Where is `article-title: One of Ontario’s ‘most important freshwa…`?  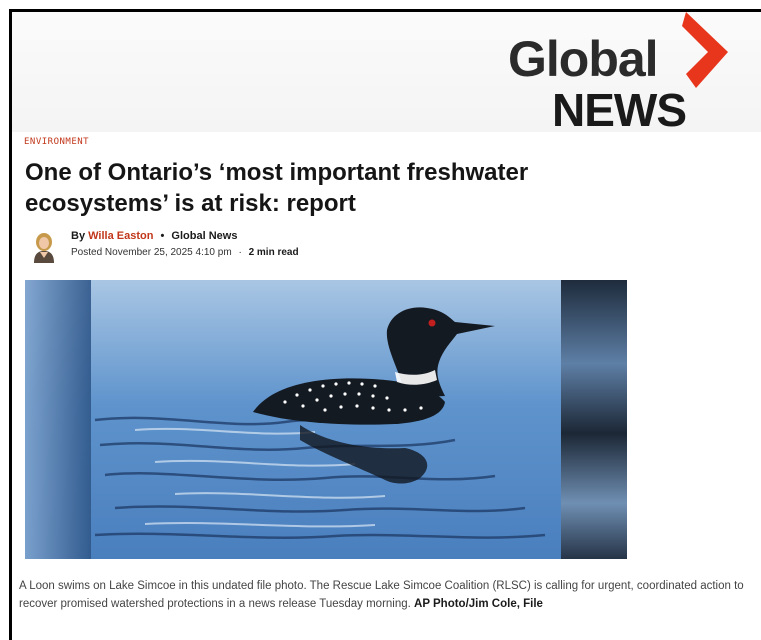 article-title: One of Ontario’s ‘most important freshwa… is located at coordinates (277, 188).